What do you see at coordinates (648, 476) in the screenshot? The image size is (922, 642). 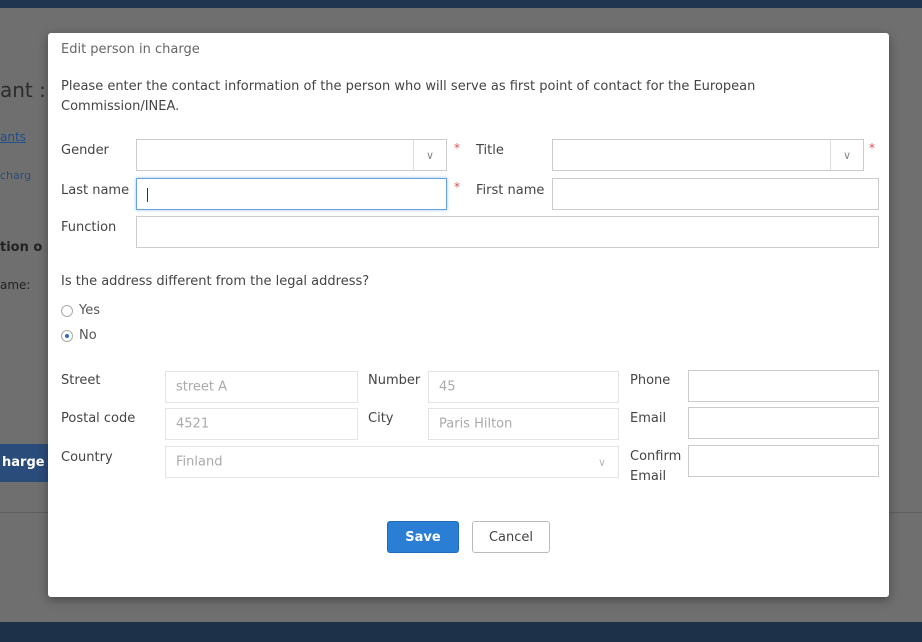 I see `confirm-email-label-line2: Email` at bounding box center [648, 476].